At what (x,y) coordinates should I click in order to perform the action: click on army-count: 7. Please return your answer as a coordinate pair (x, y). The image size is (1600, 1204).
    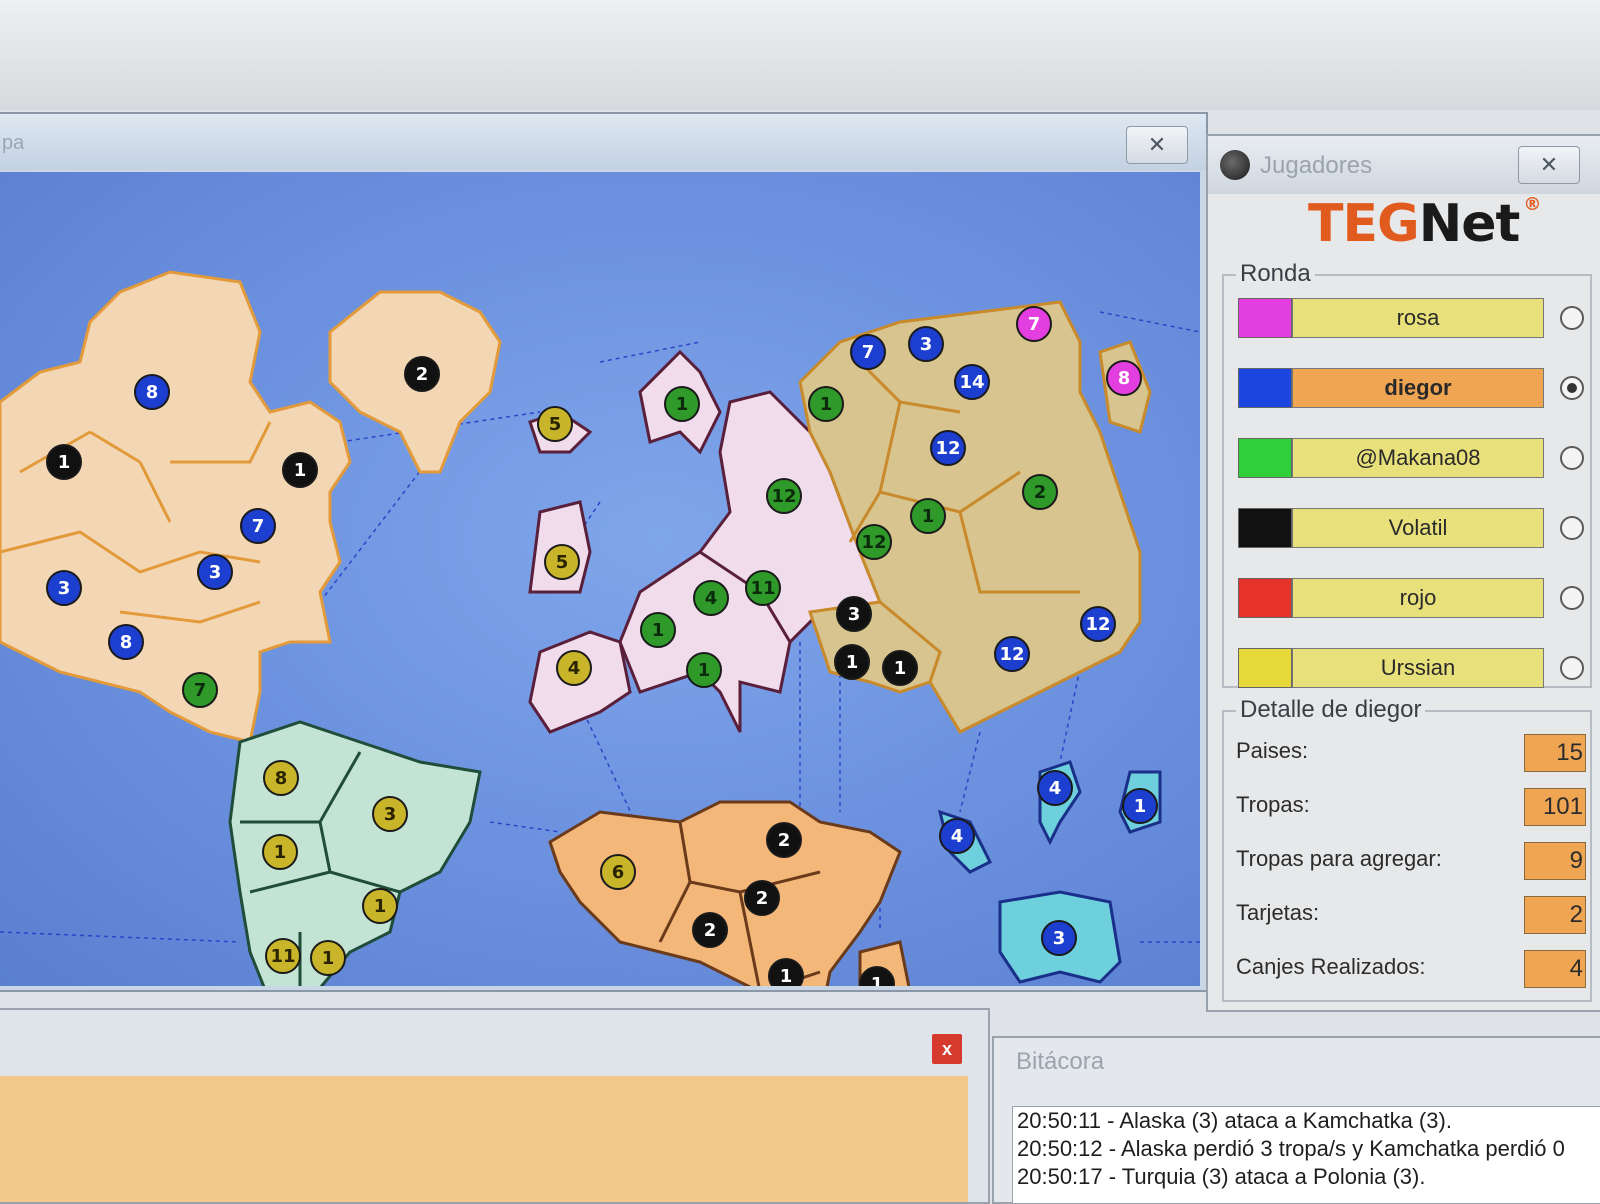
    Looking at the image, I should click on (868, 352).